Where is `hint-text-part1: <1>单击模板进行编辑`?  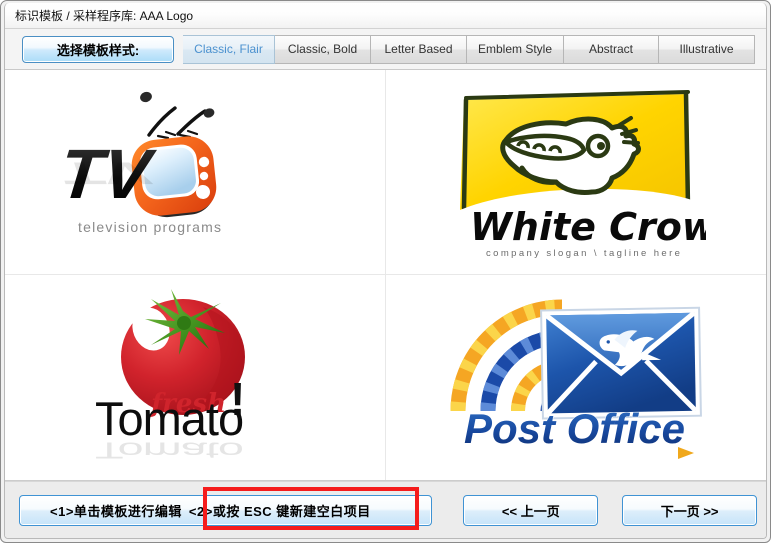 hint-text-part1: <1>单击模板进行编辑 is located at coordinates (116, 511).